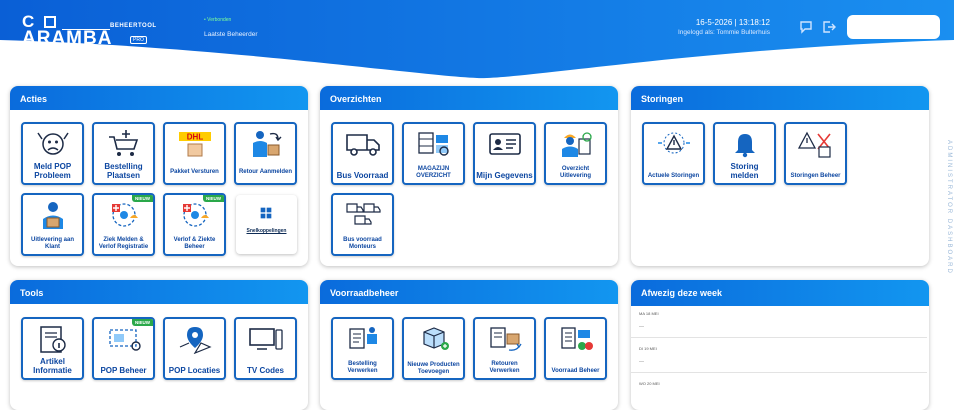  Describe the element at coordinates (949, 207) in the screenshot. I see `side-vertical-label: ADMINISTRATOR DASHBOARD` at that location.